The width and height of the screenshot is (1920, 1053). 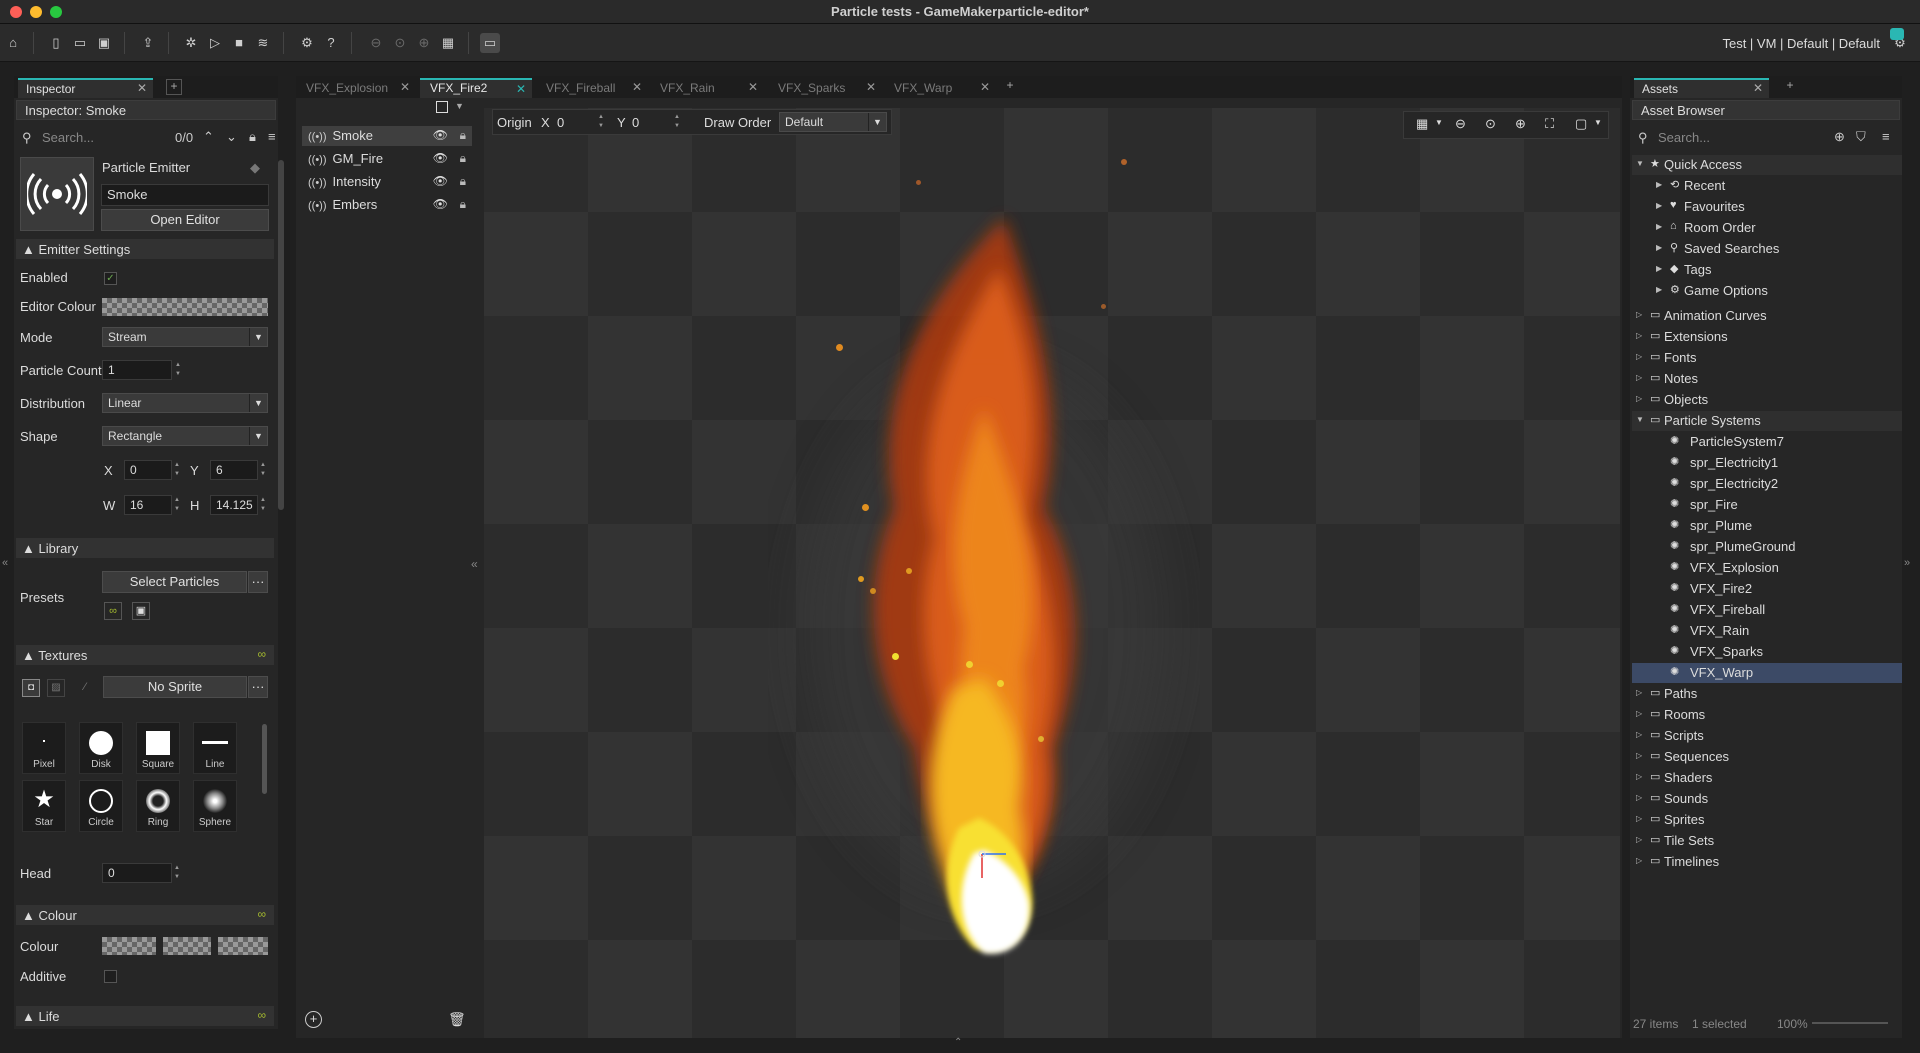 What do you see at coordinates (281, 335) in the screenshot?
I see `inspector-scrollbar` at bounding box center [281, 335].